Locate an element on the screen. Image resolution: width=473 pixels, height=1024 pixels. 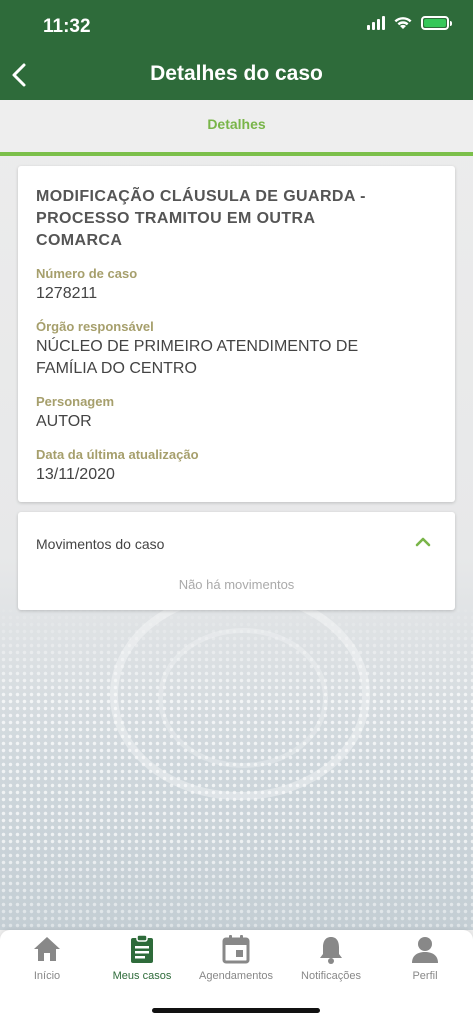
nav-label-meus-casos: Meus casos is located at coordinates (142, 976).